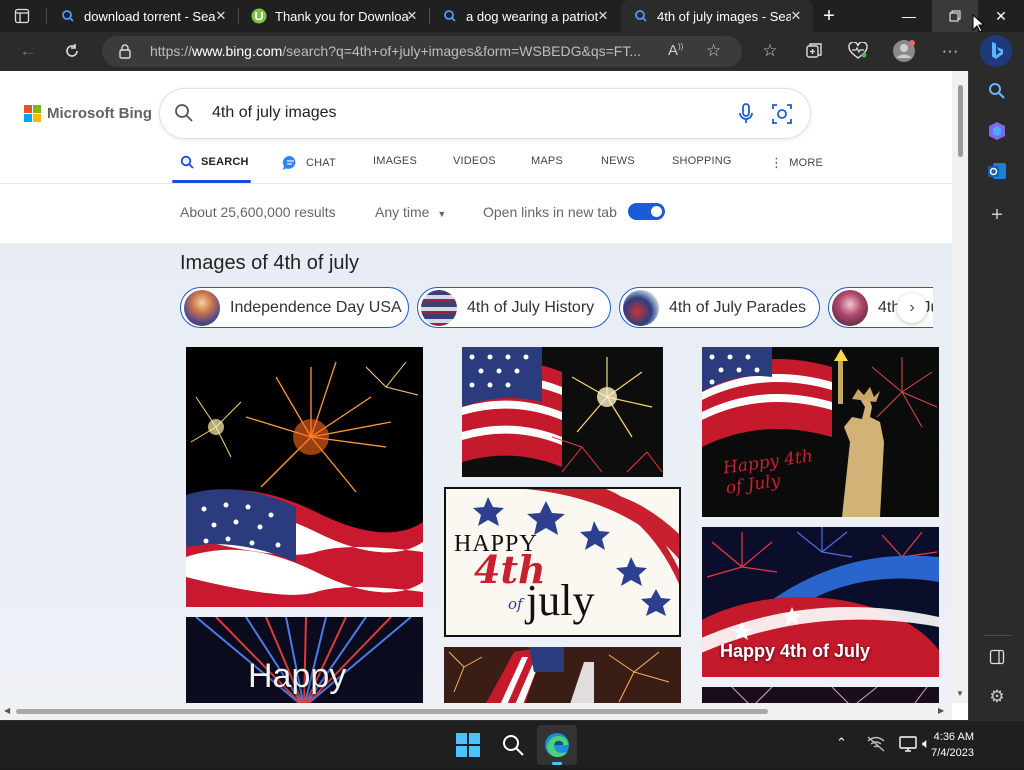 Image resolution: width=1024 pixels, height=770 pixels. What do you see at coordinates (274, 113) in the screenshot?
I see `search-input: 4th of july images` at bounding box center [274, 113].